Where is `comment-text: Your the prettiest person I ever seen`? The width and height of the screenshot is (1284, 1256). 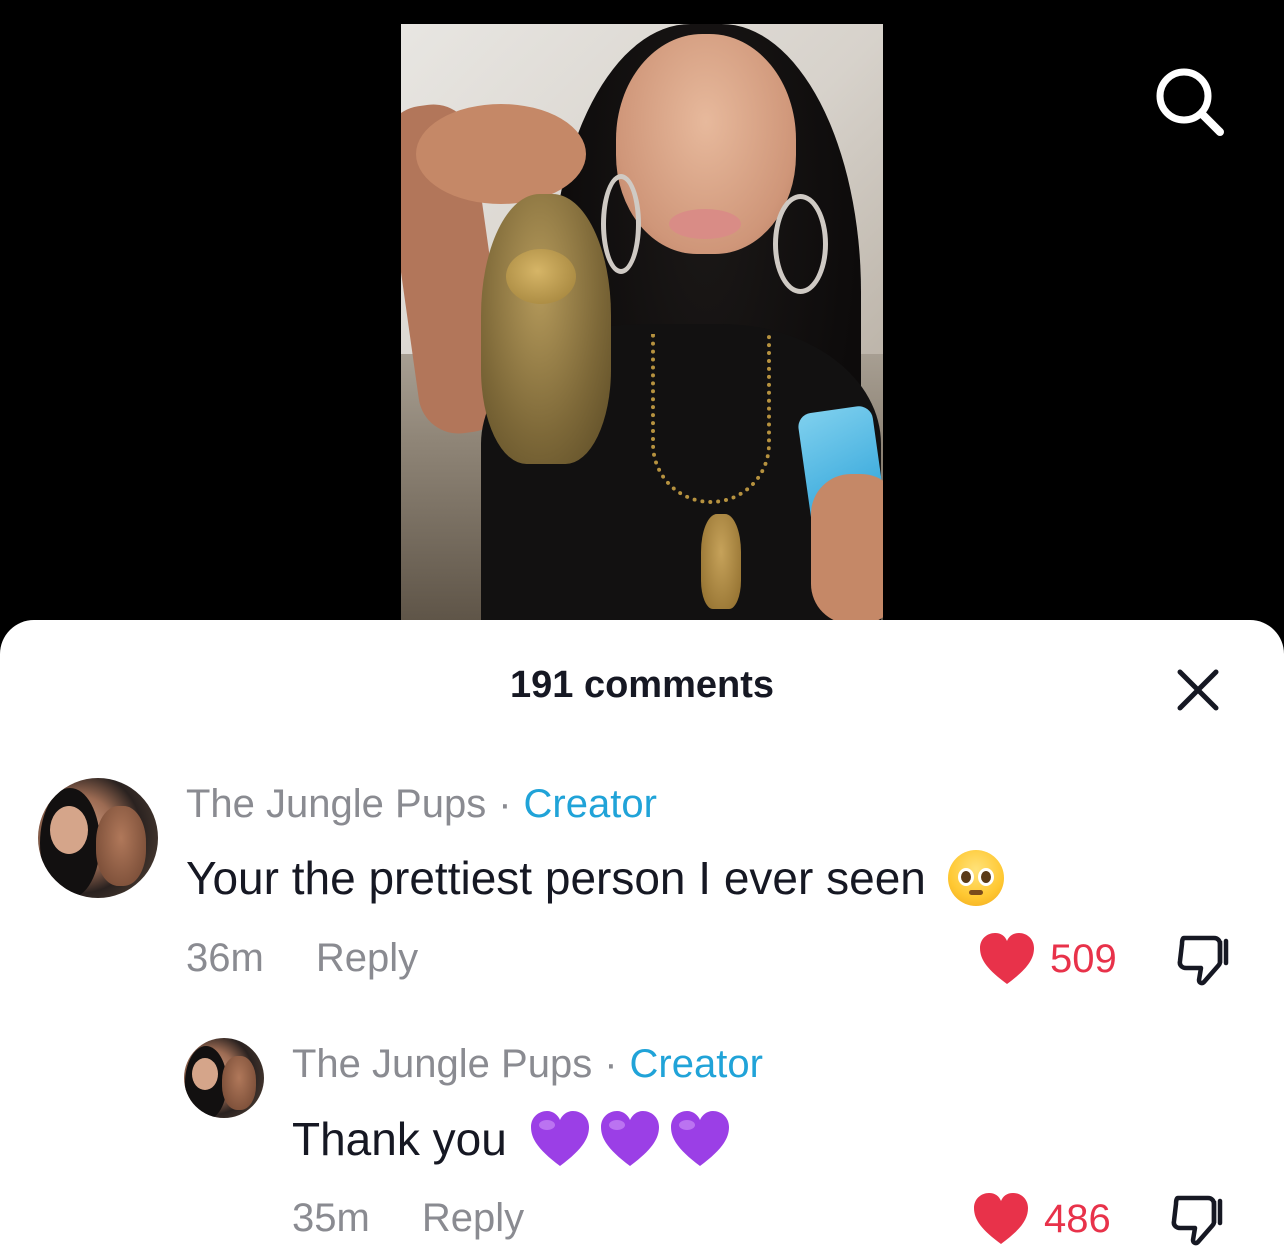
comment-text: Your the prettiest person I ever seen is located at coordinates (595, 878).